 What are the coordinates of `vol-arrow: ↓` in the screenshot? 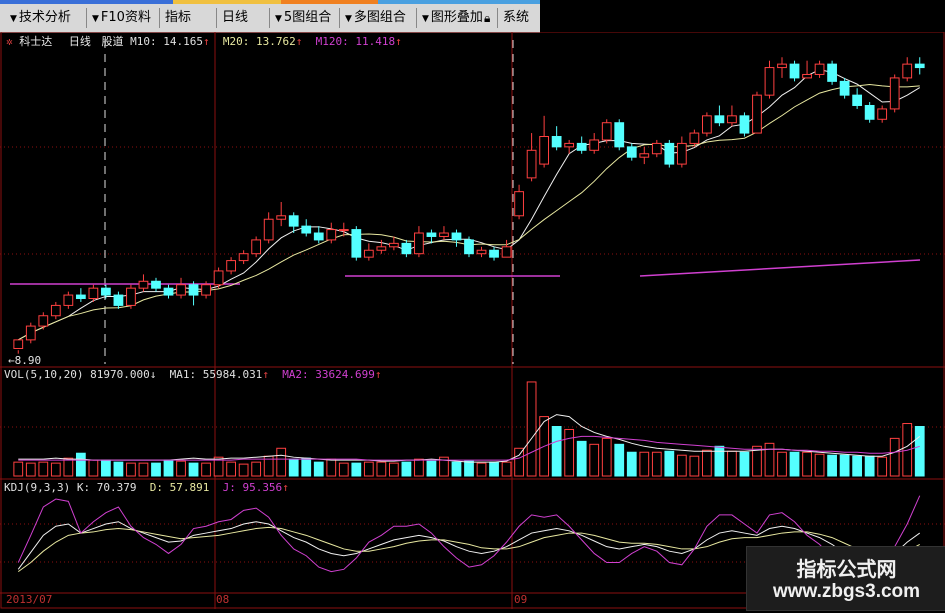 It's located at (153, 374).